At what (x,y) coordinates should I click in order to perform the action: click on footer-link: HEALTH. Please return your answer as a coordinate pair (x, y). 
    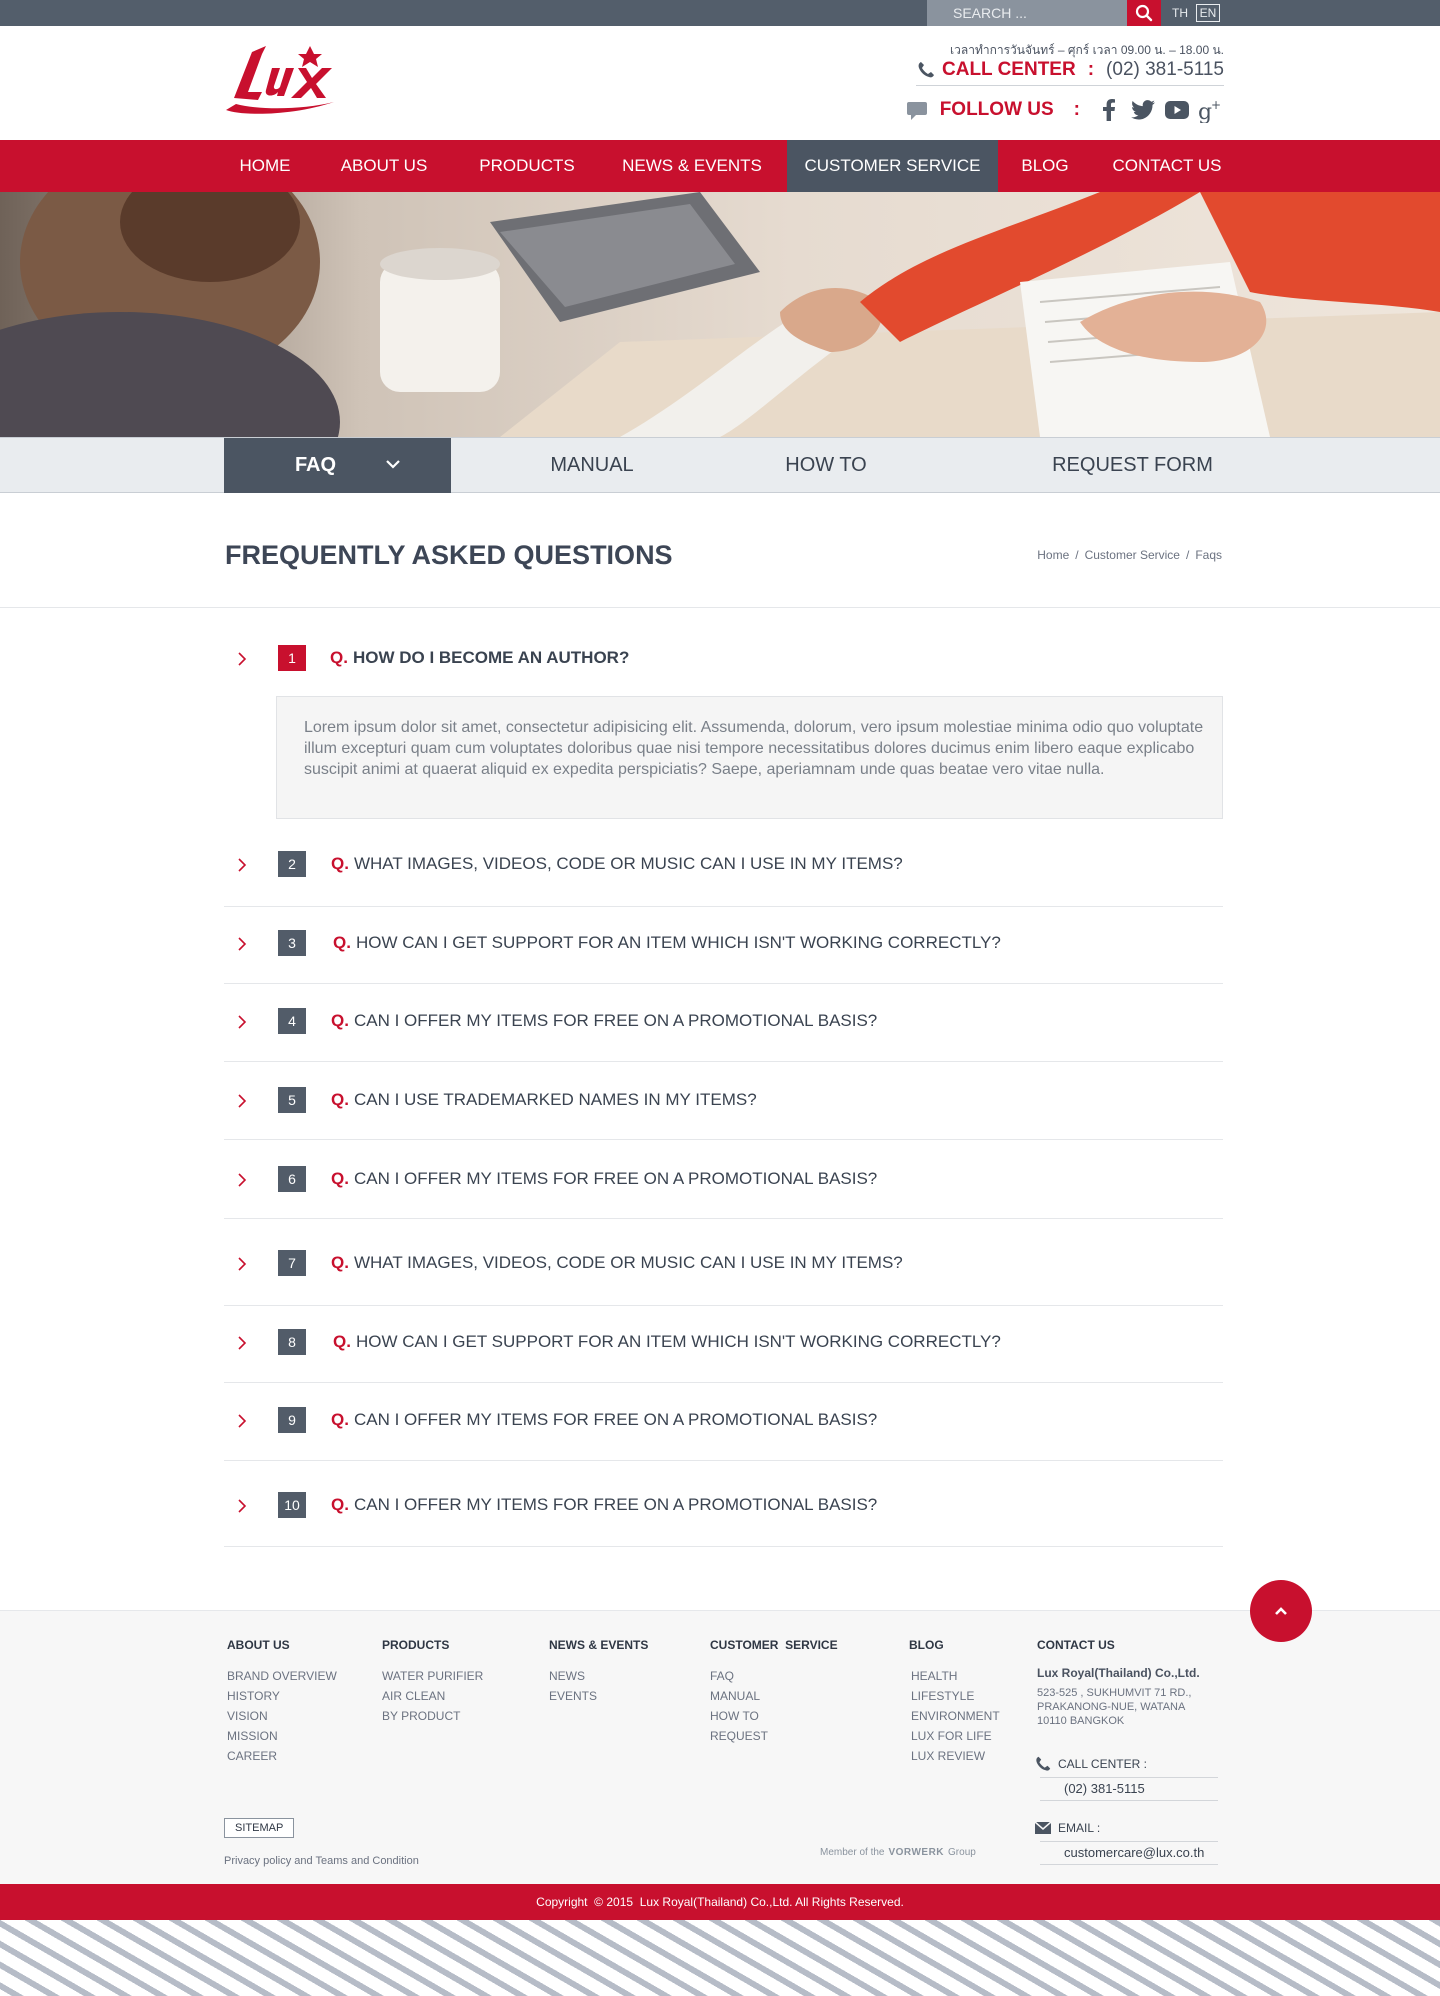
    Looking at the image, I should click on (954, 1676).